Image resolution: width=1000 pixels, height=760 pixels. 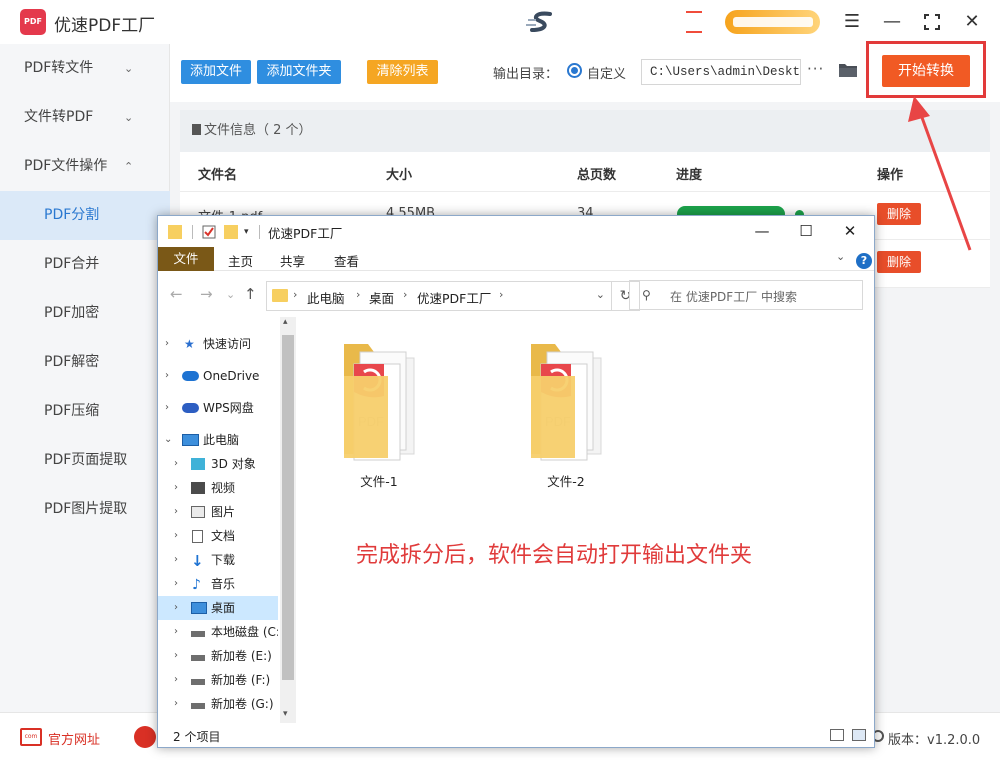 I want to click on tree-item-label: 文档, so click(x=223, y=536).